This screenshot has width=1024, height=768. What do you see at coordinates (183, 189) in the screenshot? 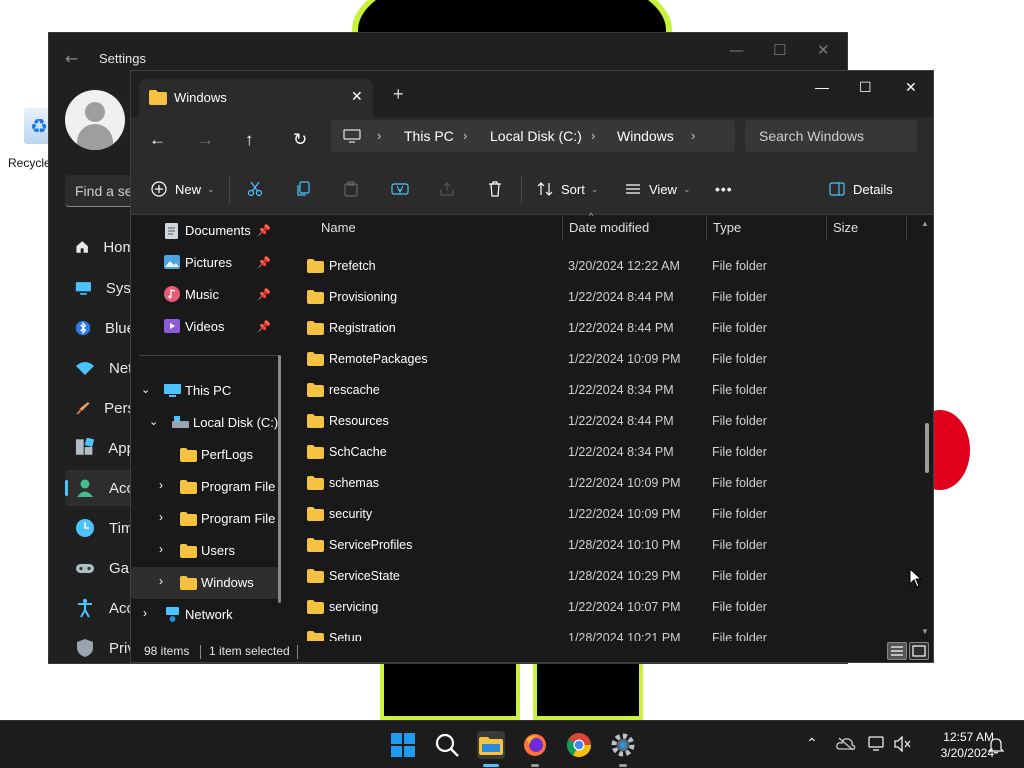
I see `new-button: New ⌄` at bounding box center [183, 189].